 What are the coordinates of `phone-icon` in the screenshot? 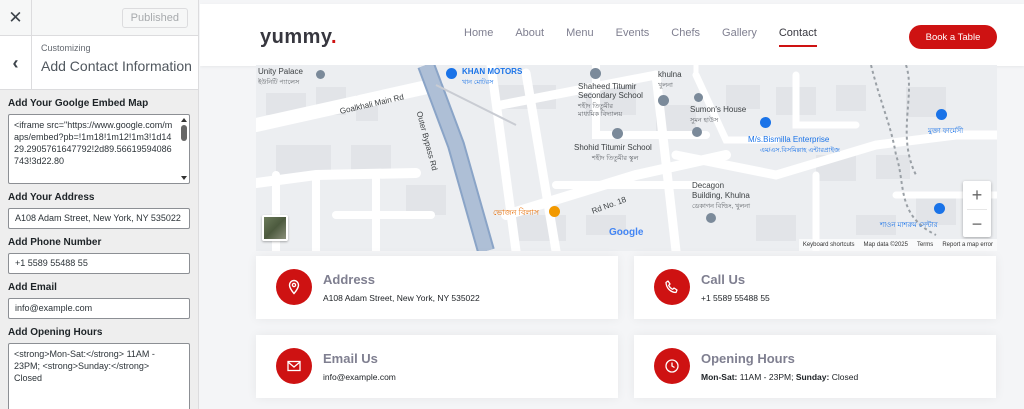 It's located at (672, 287).